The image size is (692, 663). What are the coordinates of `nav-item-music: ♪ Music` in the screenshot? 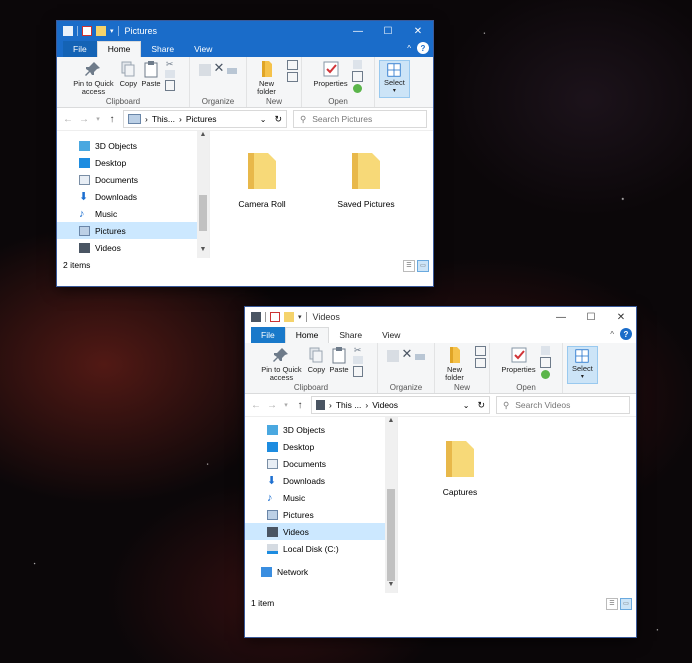 It's located at (133, 213).